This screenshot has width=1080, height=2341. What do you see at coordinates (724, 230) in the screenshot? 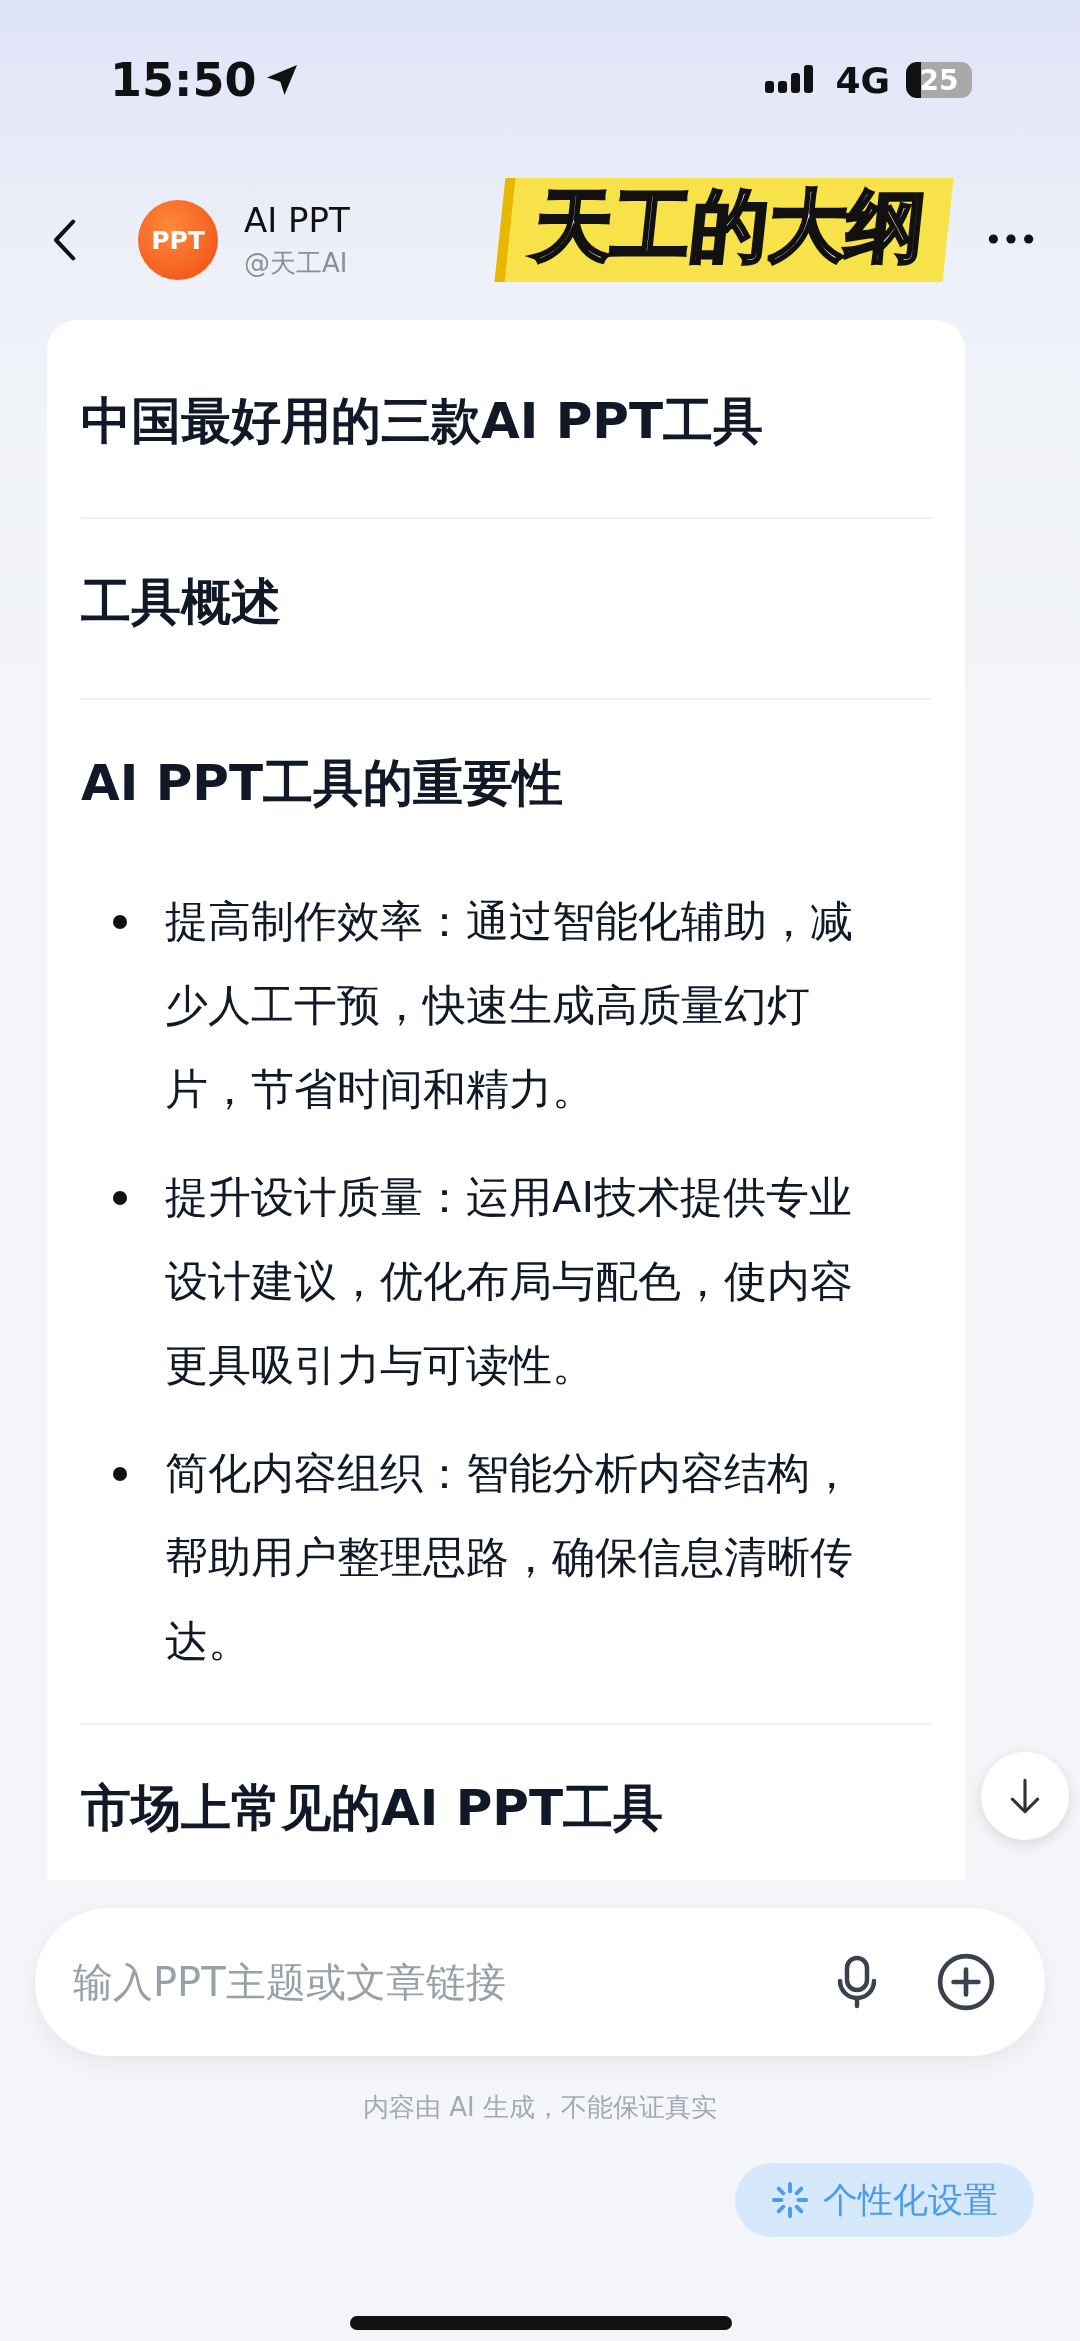
I see `sticker-label: 天工的大纲` at bounding box center [724, 230].